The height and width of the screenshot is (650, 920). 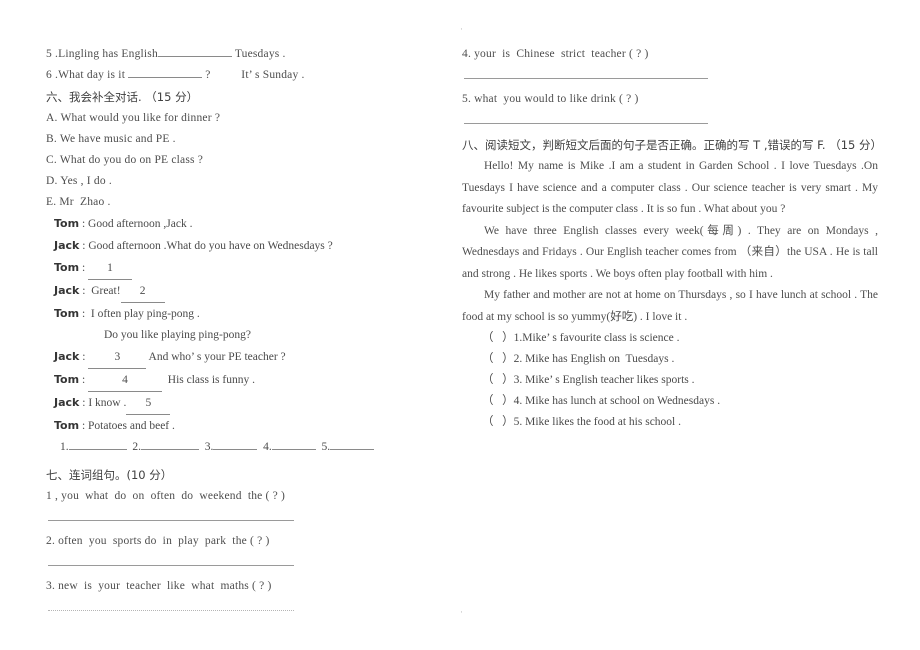 What do you see at coordinates (242, 224) in the screenshot?
I see `dialogue-line-1: Tom : Good afternoon ,Jack .` at bounding box center [242, 224].